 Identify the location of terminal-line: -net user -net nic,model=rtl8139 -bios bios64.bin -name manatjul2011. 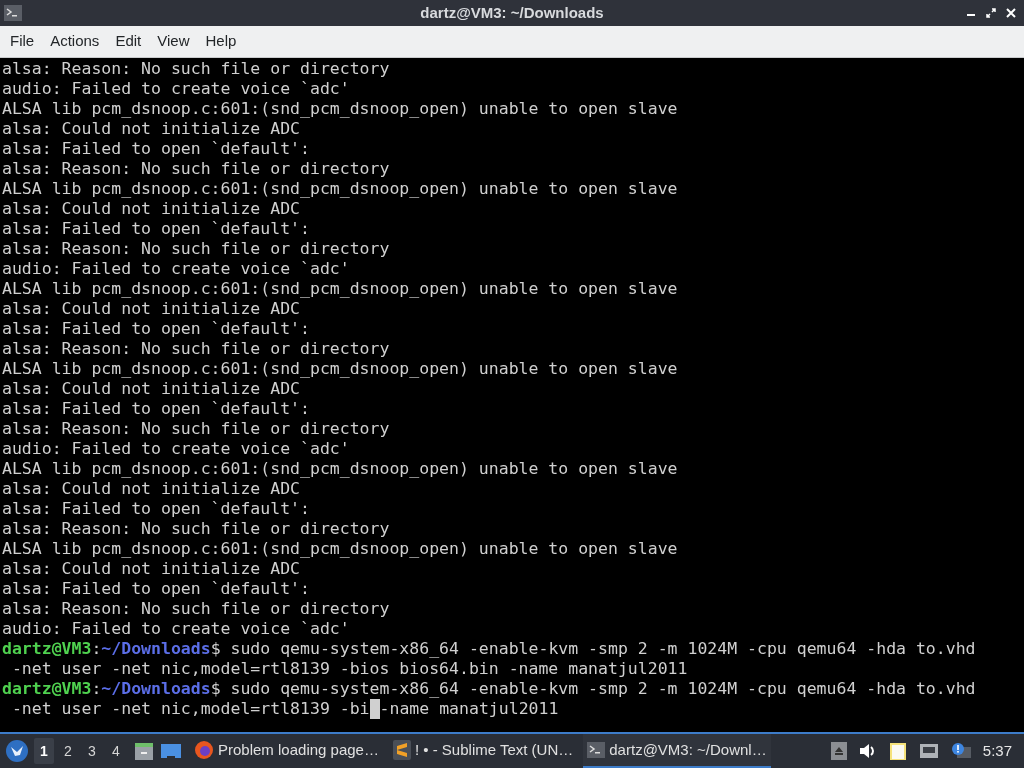
(349, 669).